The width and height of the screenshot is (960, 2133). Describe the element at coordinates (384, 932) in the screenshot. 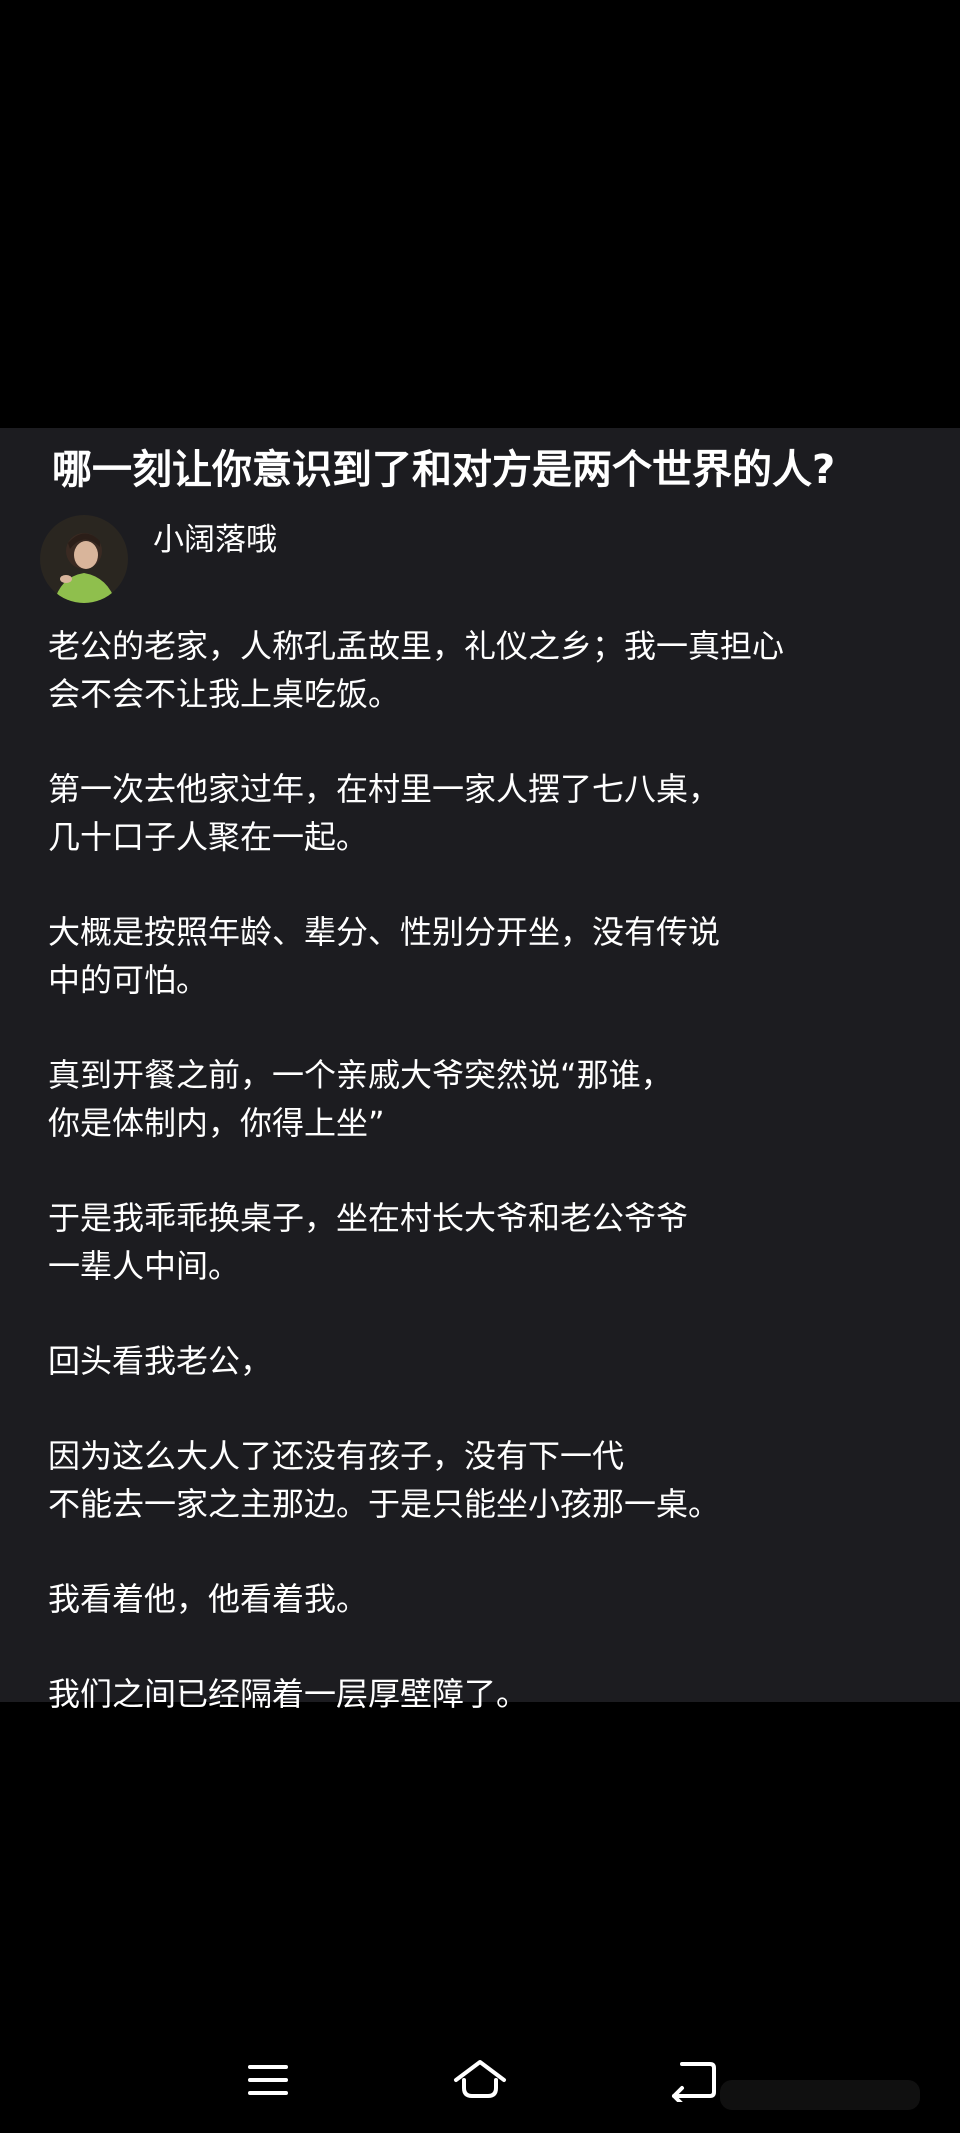

I see `paragraph-line: 大概是按照年龄、辈分、性别分开坐，没有传说` at that location.